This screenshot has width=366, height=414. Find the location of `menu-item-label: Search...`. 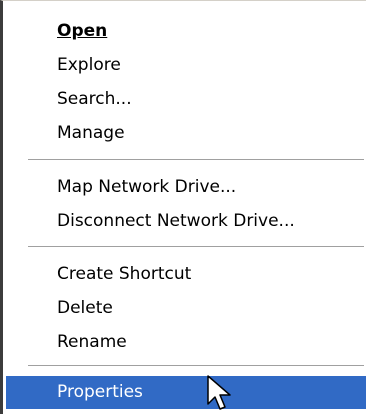

menu-item-label: Search... is located at coordinates (94, 99).